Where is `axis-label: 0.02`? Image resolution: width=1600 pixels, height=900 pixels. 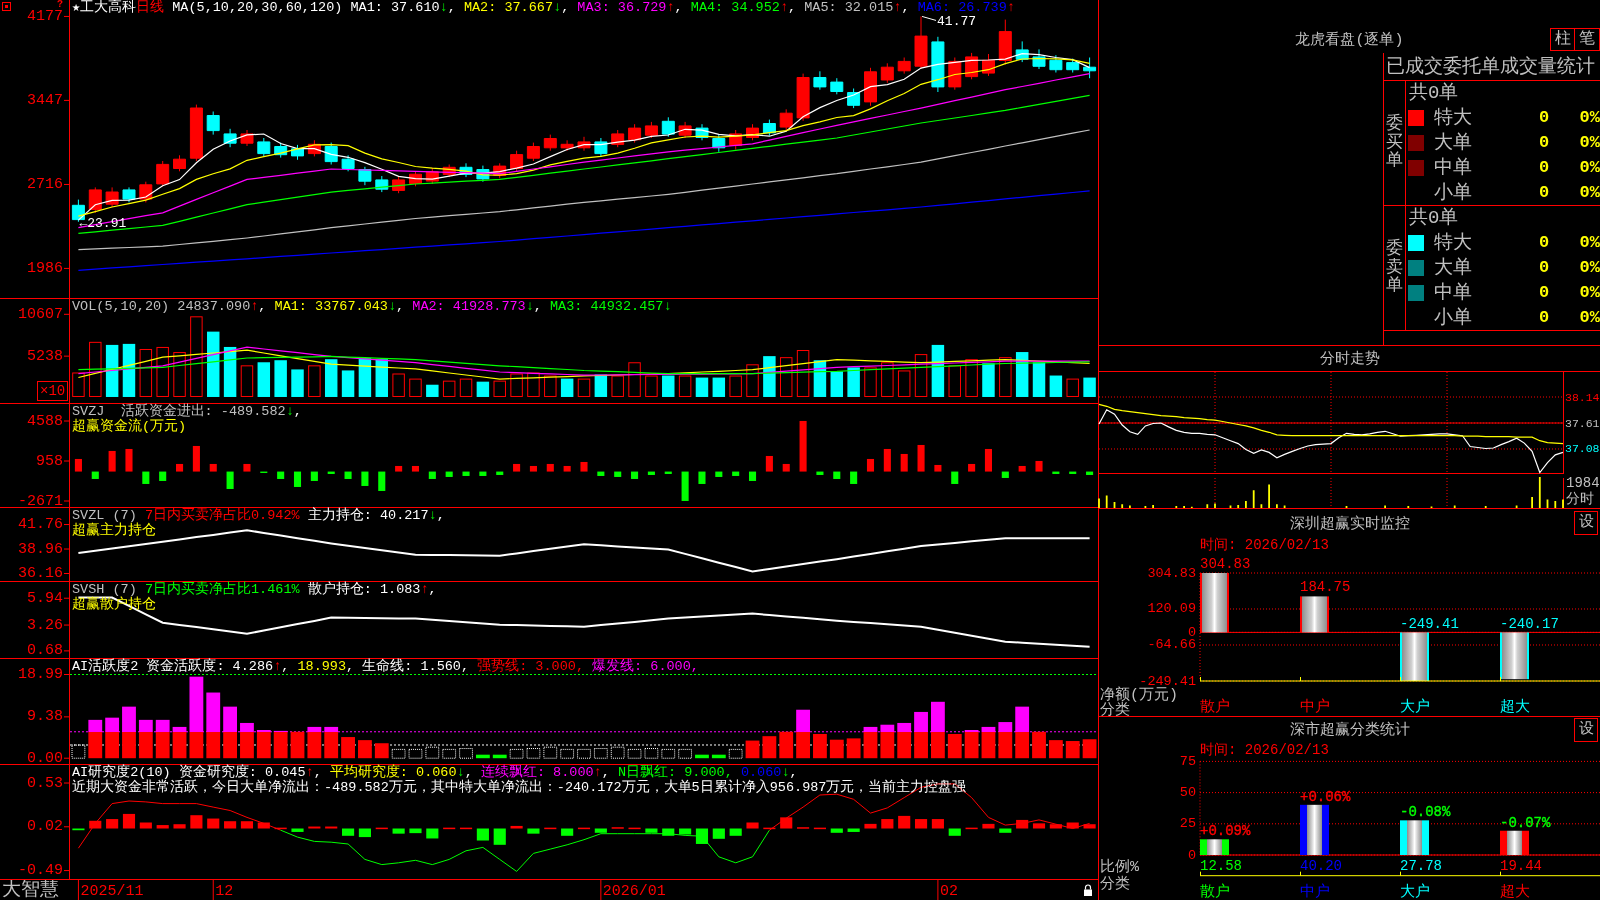 axis-label: 0.02 is located at coordinates (45, 827).